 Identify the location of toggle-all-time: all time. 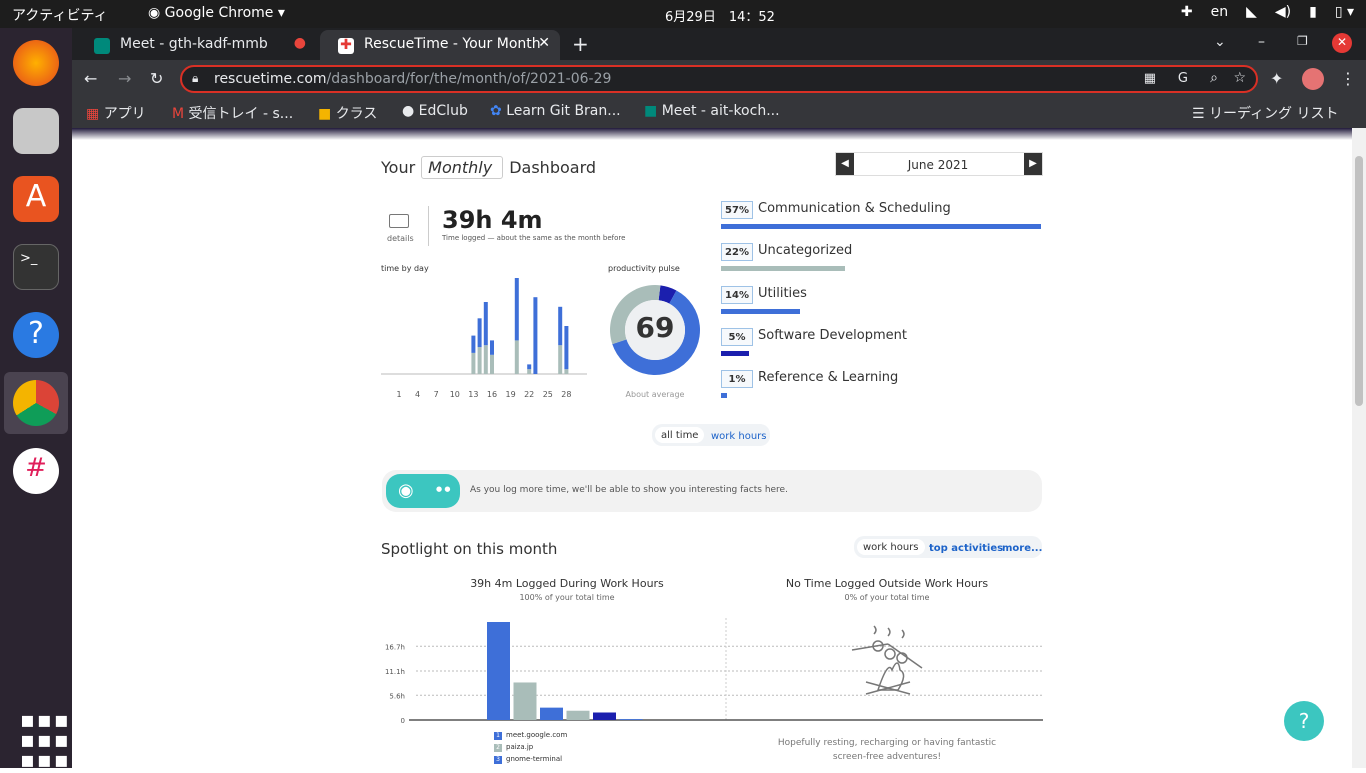
(680, 435).